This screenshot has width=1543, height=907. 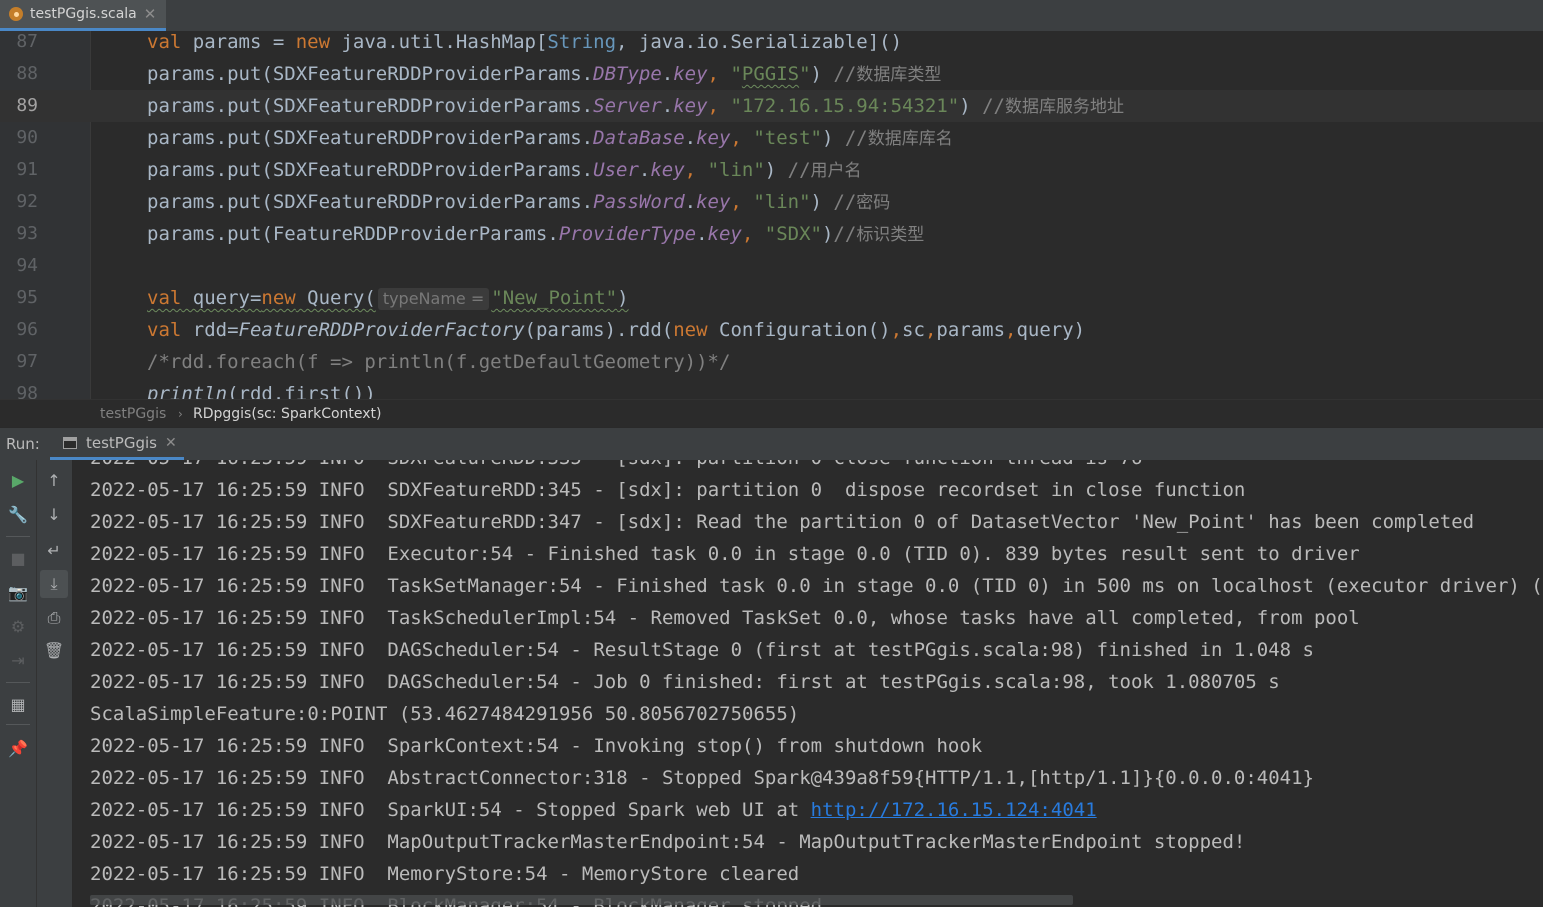 I want to click on line-number: 89, so click(x=27, y=105).